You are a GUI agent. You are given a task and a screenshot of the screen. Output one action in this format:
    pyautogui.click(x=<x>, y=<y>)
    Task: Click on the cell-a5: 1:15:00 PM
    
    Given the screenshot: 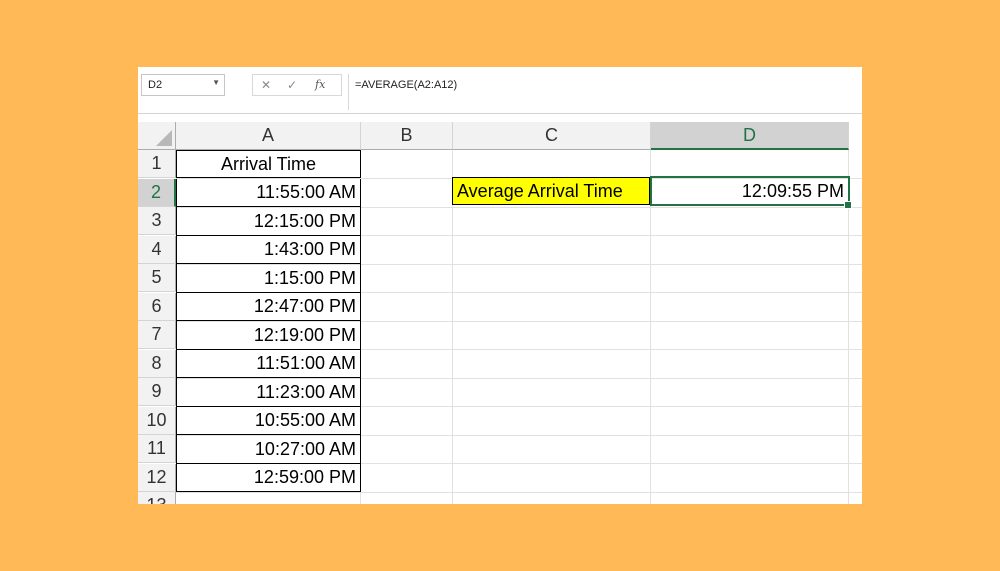 What is the action you would take?
    pyautogui.click(x=268, y=278)
    